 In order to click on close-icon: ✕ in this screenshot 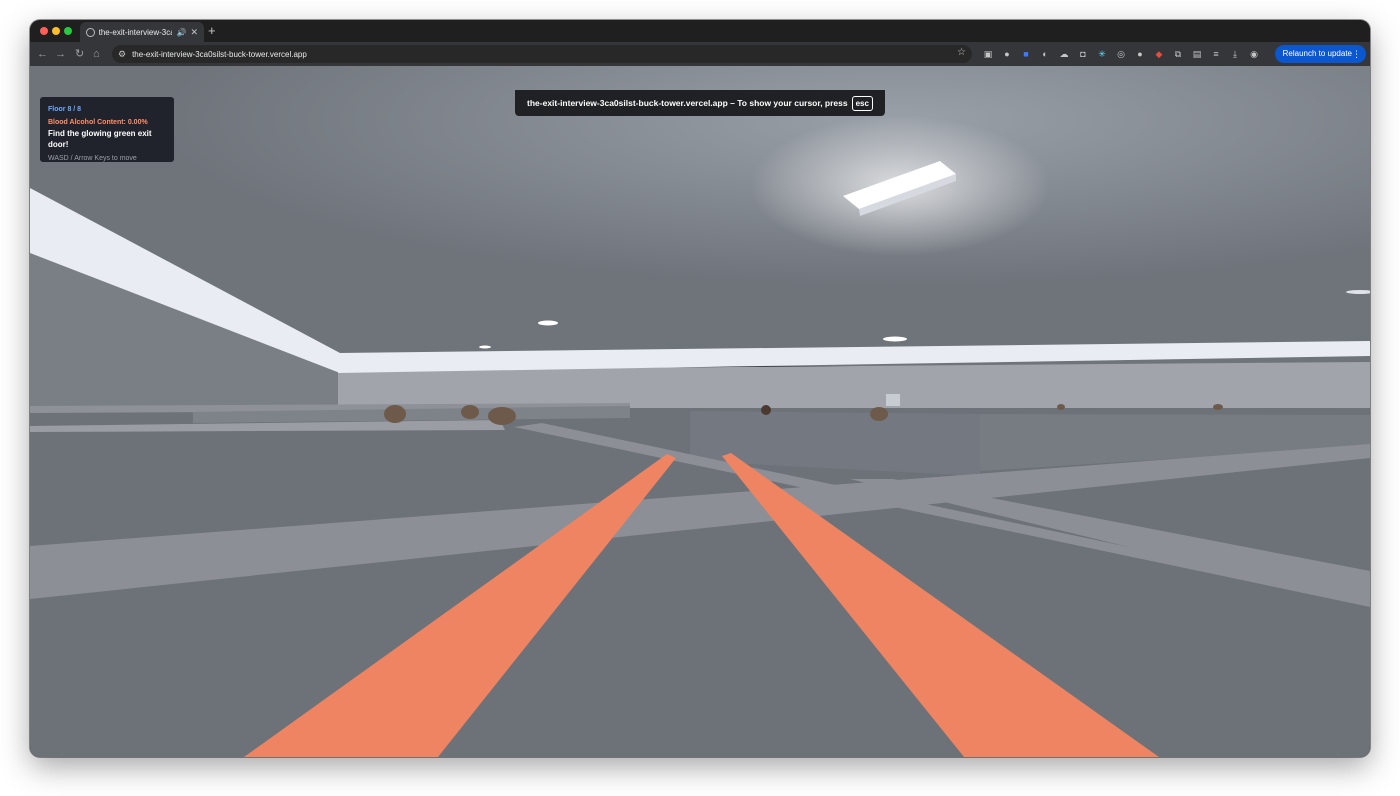, I will do `click(194, 32)`.